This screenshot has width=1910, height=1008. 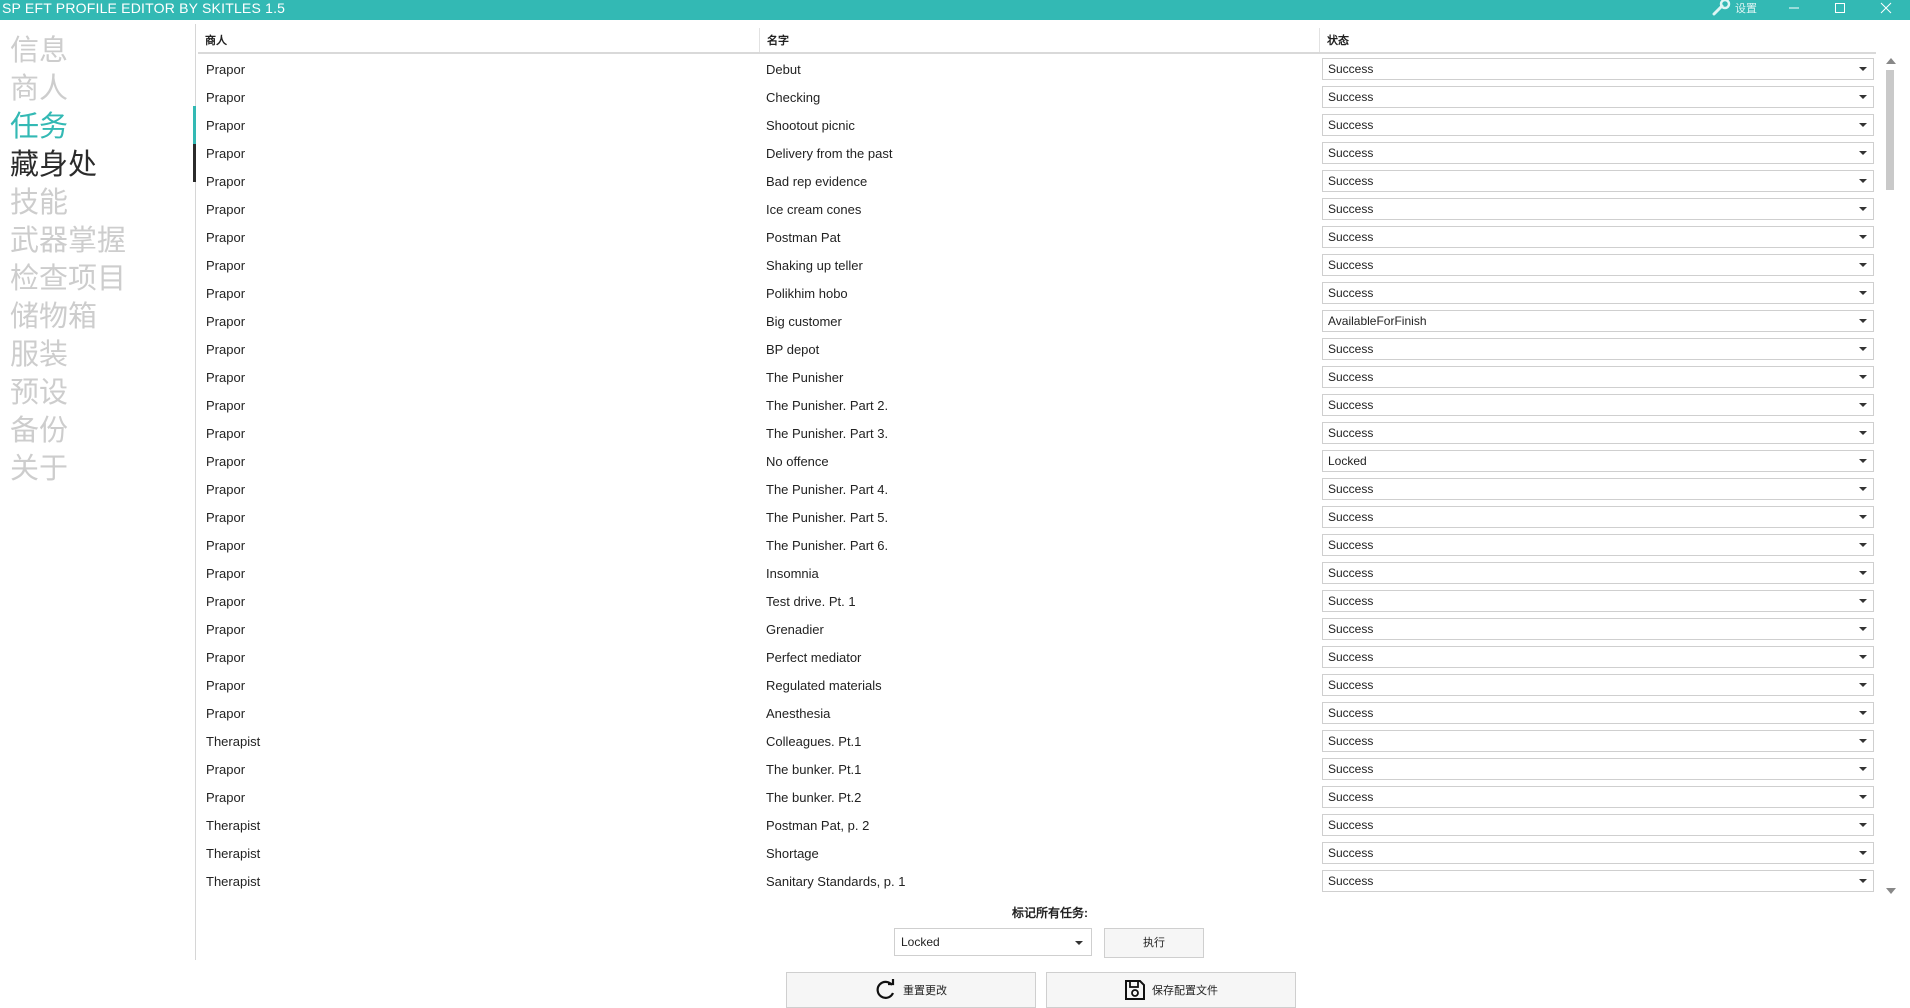 What do you see at coordinates (1037, 714) in the screenshot?
I see `table-row: Prapor Anesthesia Success` at bounding box center [1037, 714].